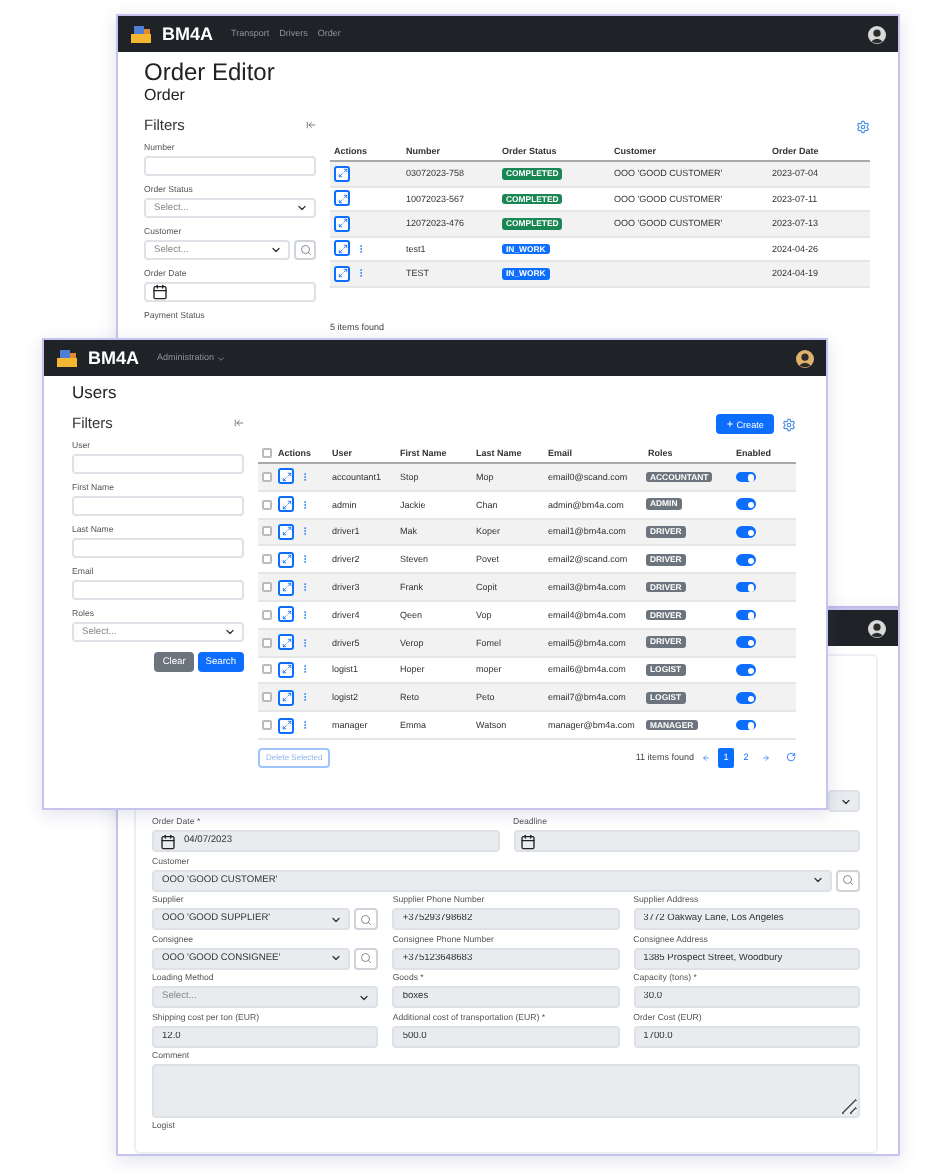  I want to click on select-all-checkbox, so click(266, 452).